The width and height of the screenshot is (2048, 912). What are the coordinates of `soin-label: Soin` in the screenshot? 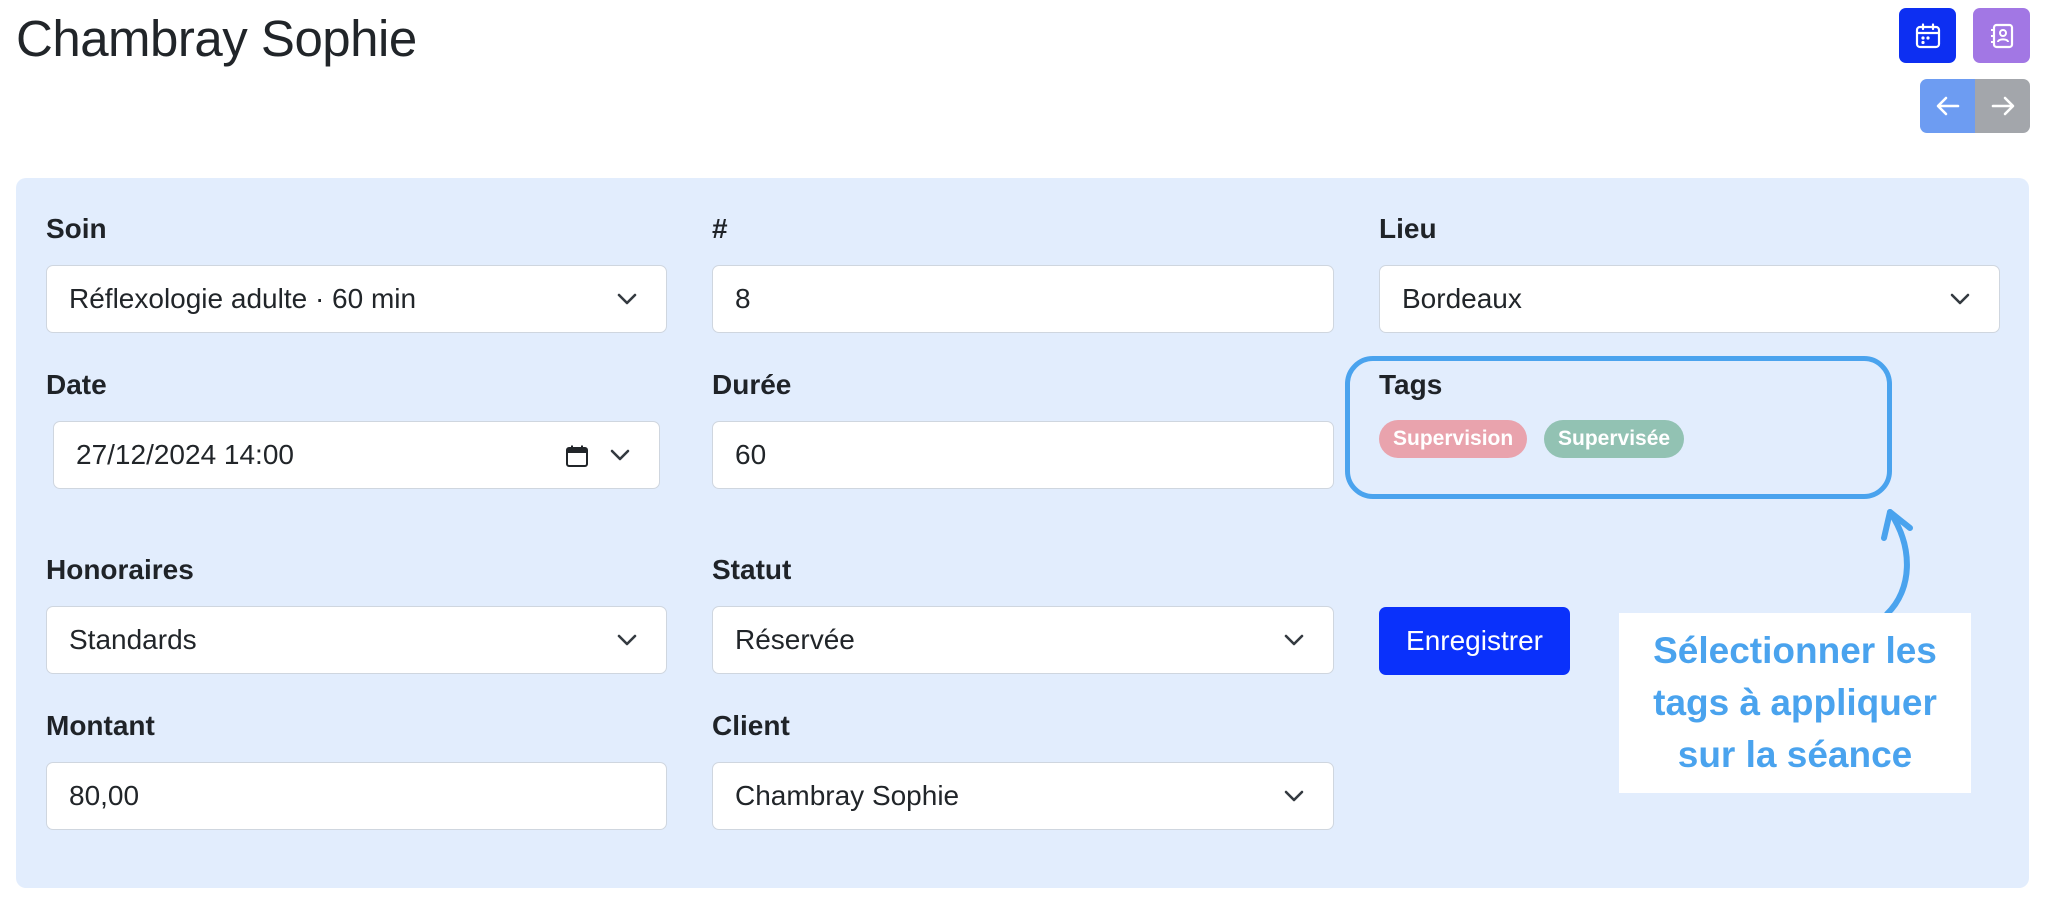 It's located at (76, 228).